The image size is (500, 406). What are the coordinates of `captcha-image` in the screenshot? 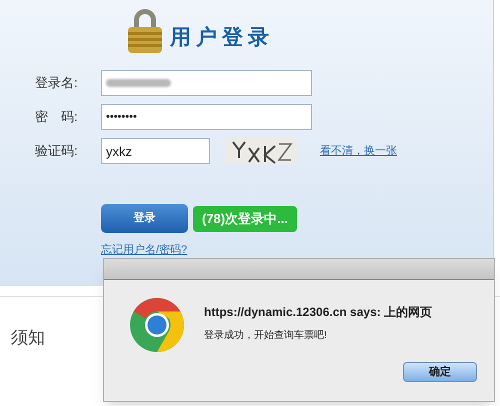 It's located at (261, 151).